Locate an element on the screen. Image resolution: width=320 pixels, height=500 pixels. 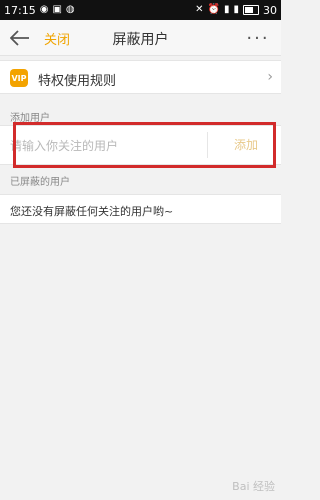
status-right: ✕ ⏰ ▮ ▮ 30 is located at coordinates (236, 10).